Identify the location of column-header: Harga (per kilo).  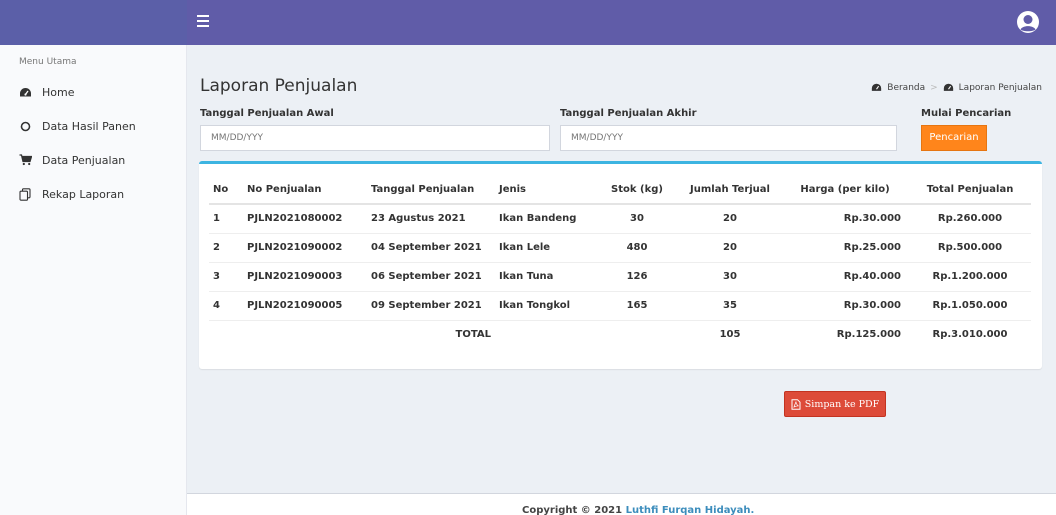
(843, 190).